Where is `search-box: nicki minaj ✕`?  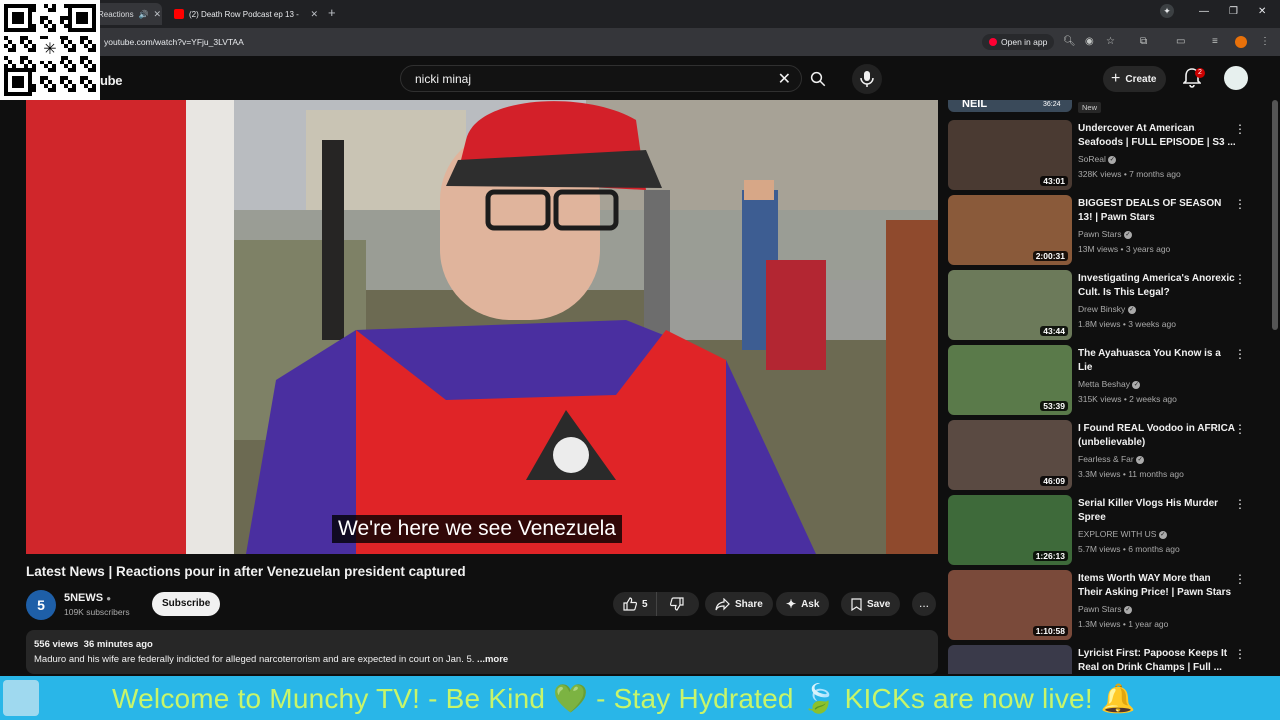
search-box: nicki minaj ✕ is located at coordinates (601, 78).